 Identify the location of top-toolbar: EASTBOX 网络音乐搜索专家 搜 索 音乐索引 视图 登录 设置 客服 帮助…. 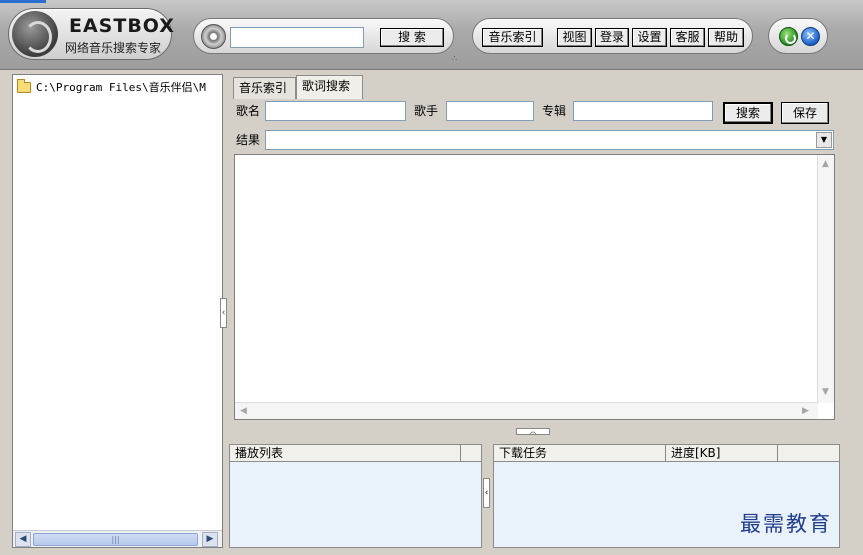
(431, 35).